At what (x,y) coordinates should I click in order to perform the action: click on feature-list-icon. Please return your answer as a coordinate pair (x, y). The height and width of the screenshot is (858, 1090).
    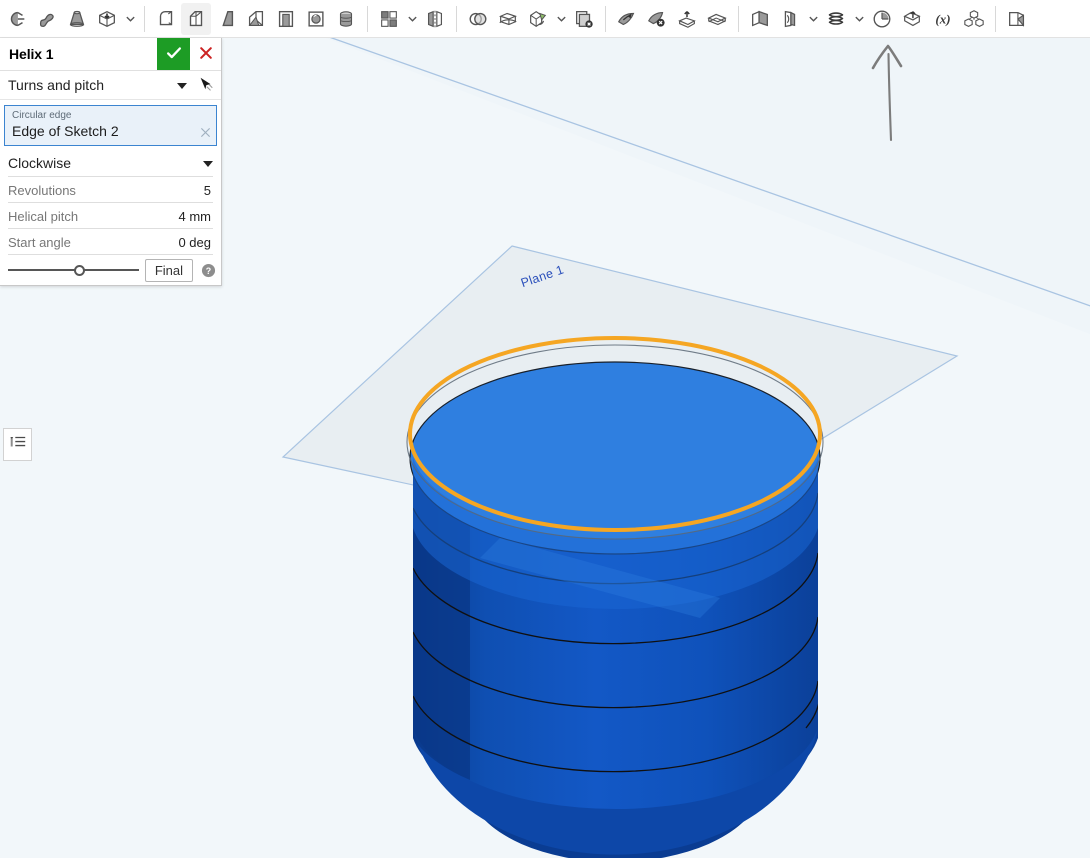
    Looking at the image, I should click on (18, 444).